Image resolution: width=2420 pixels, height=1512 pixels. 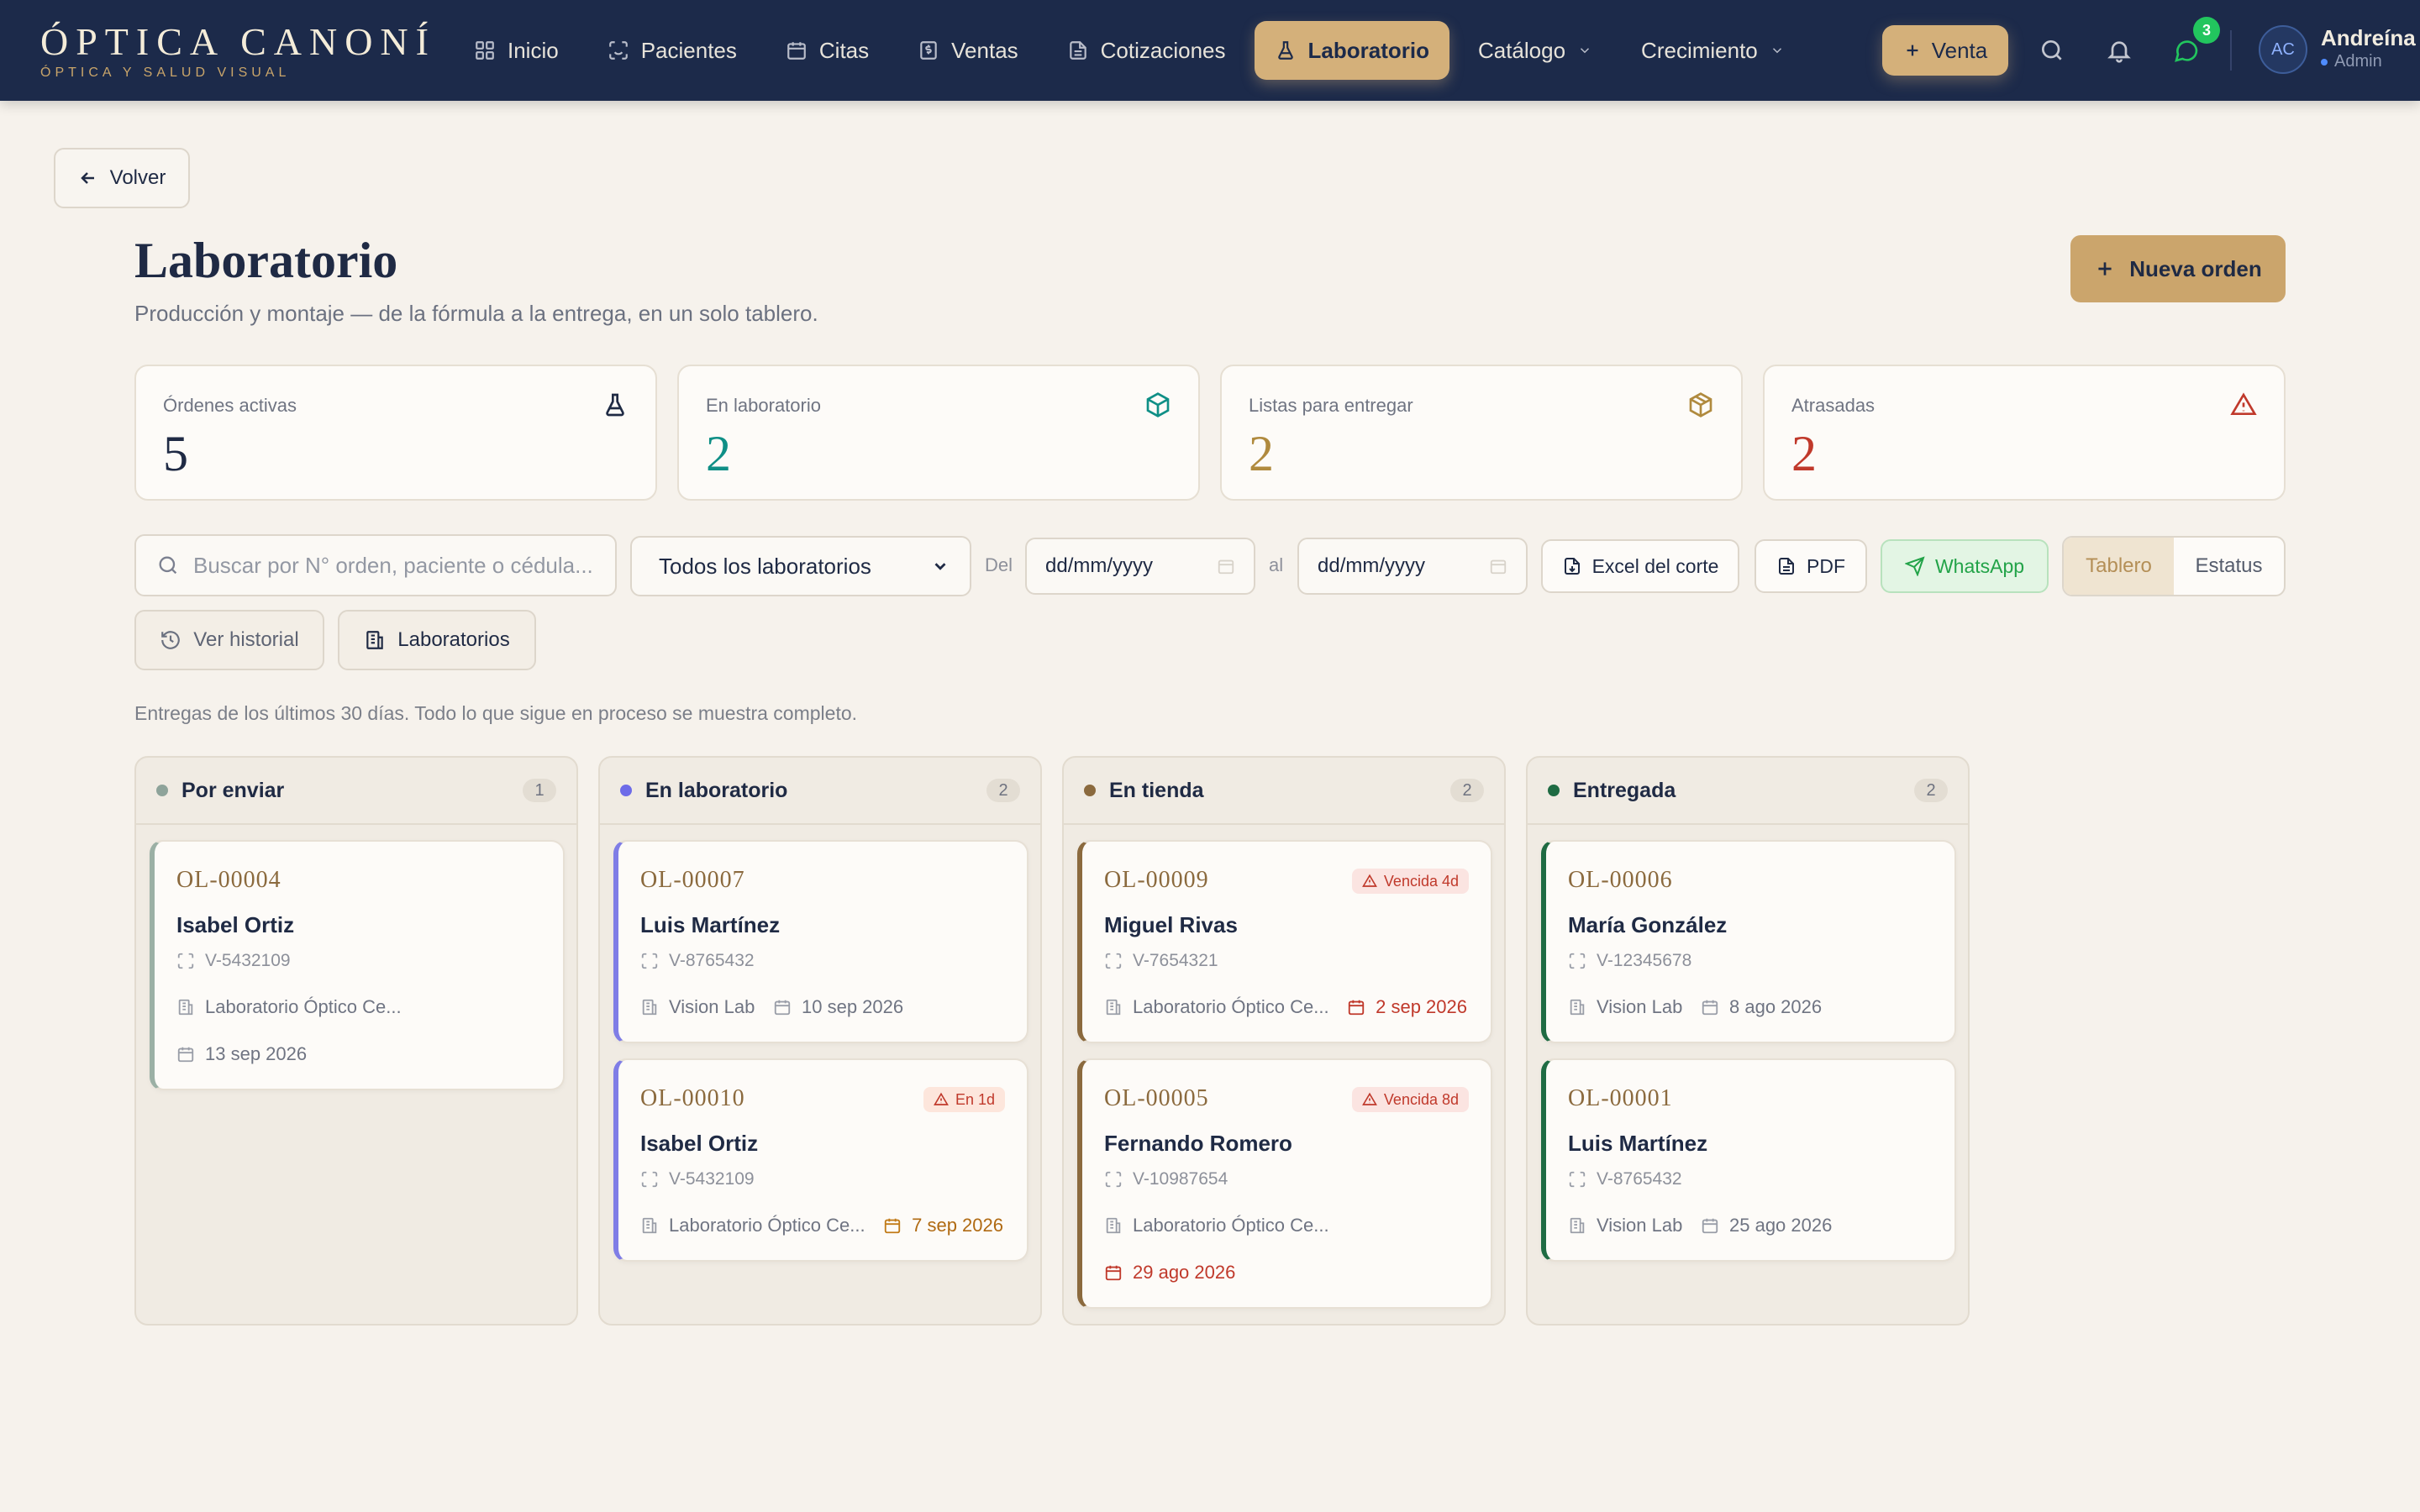 What do you see at coordinates (453, 639) in the screenshot?
I see `laboratories-label: Laboratorios` at bounding box center [453, 639].